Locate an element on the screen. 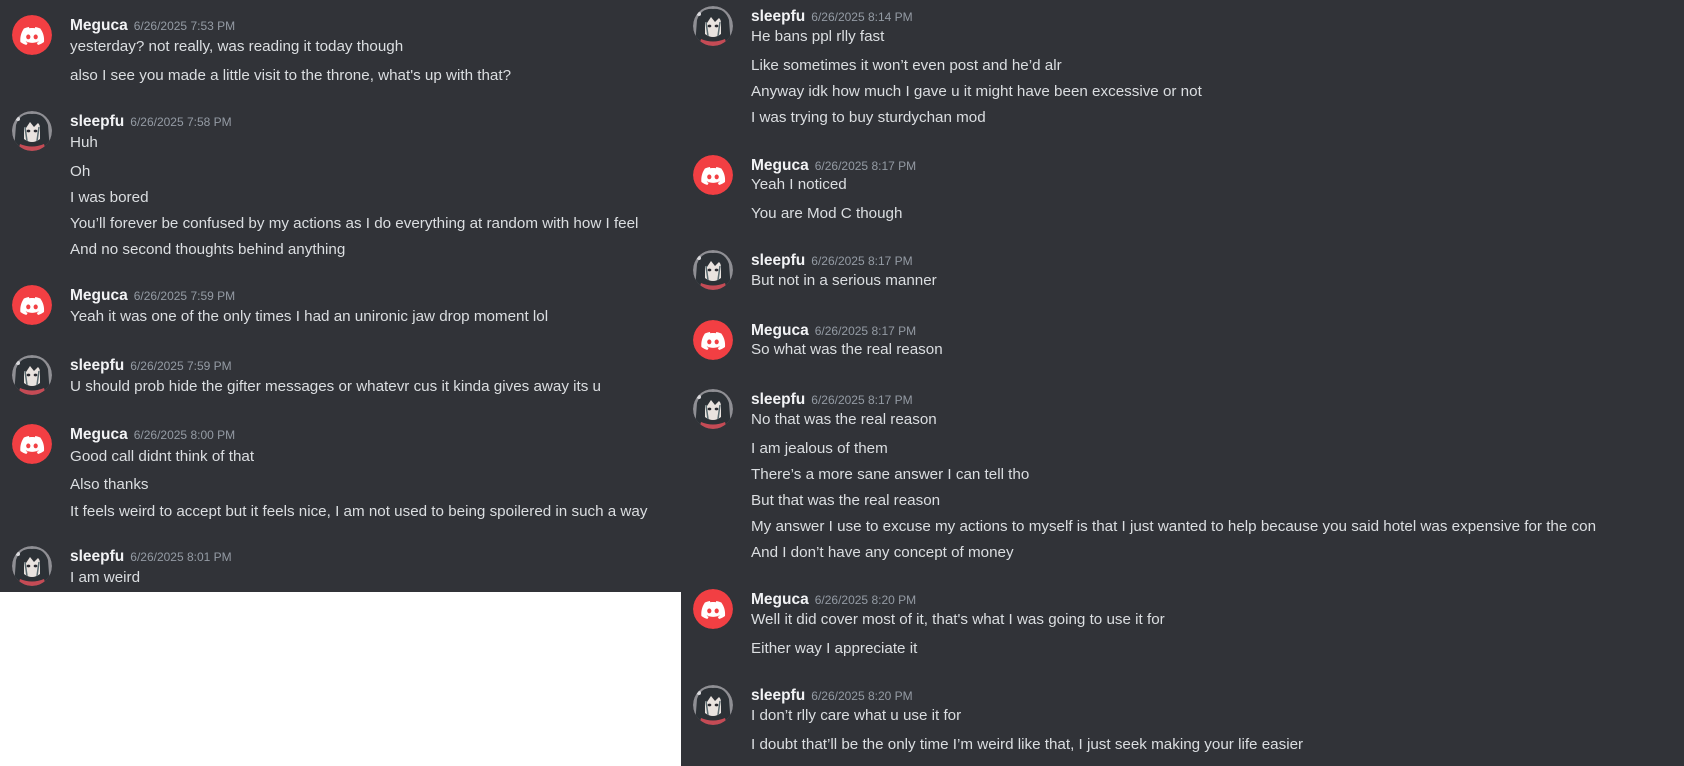  message-text: But that was the real reason is located at coordinates (846, 500).